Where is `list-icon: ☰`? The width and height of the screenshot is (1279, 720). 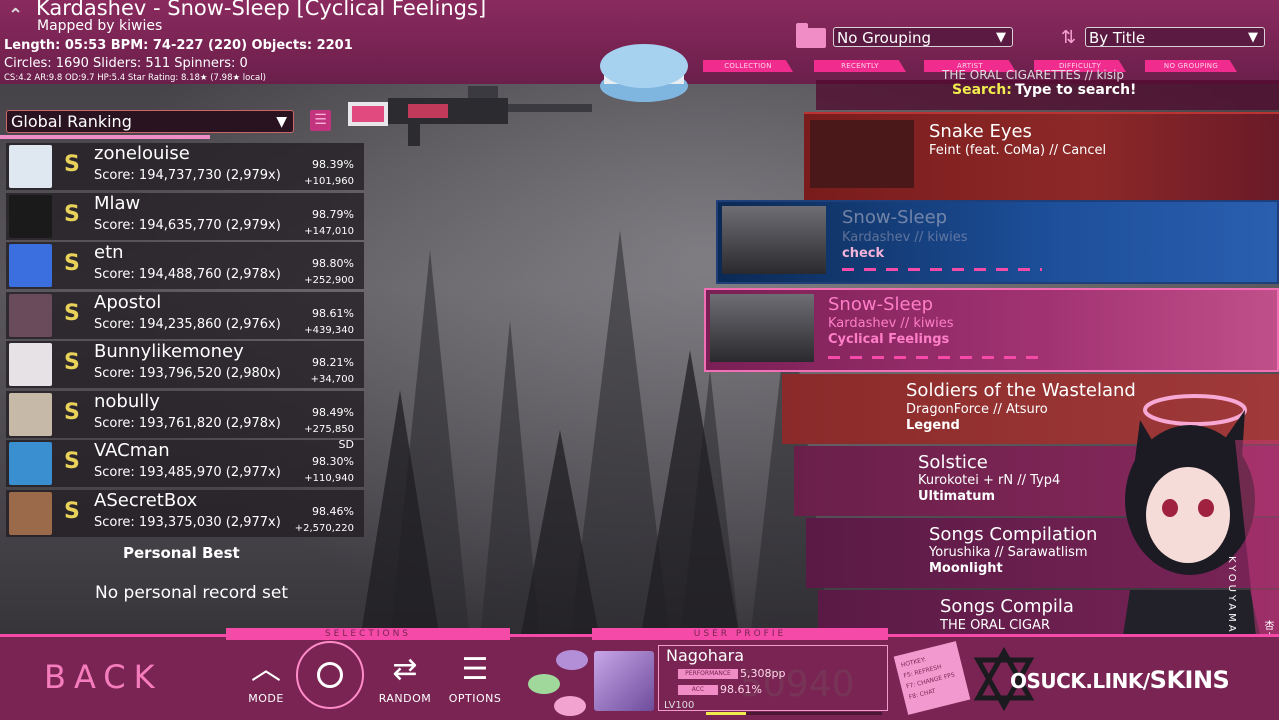 list-icon: ☰ is located at coordinates (320, 120).